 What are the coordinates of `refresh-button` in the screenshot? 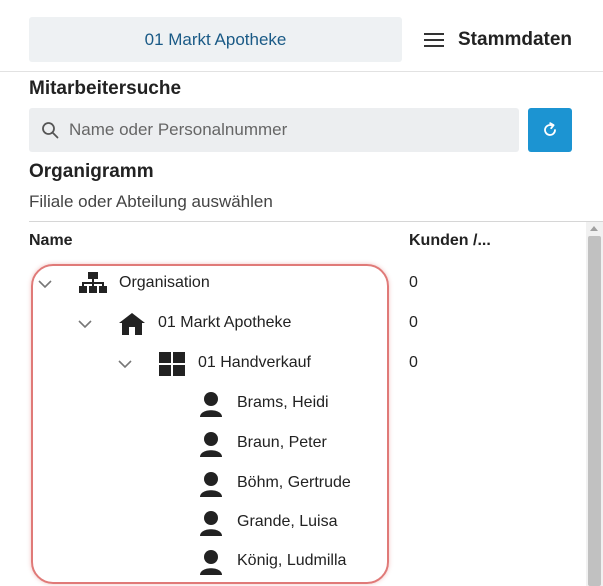 It's located at (550, 130).